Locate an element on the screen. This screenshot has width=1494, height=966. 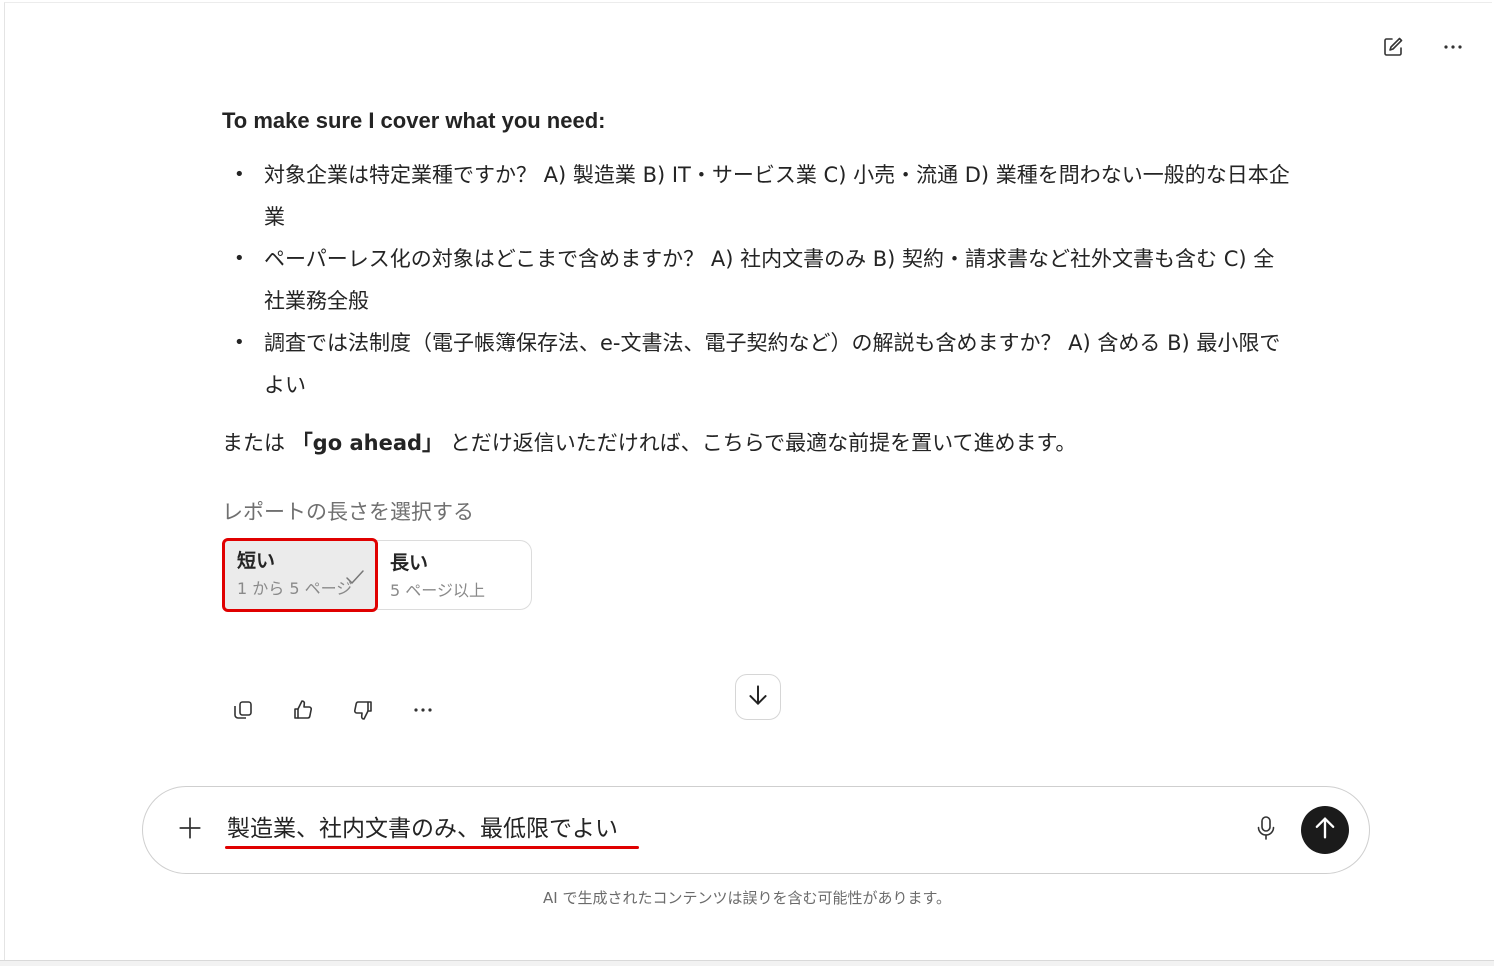
thumbs-up-icon is located at coordinates (303, 710).